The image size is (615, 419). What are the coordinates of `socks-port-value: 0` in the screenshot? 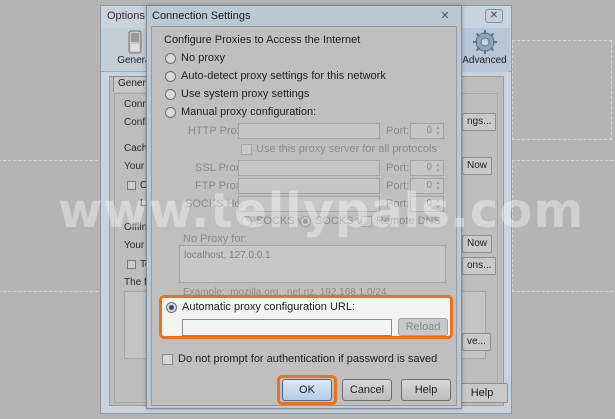 It's located at (429, 203).